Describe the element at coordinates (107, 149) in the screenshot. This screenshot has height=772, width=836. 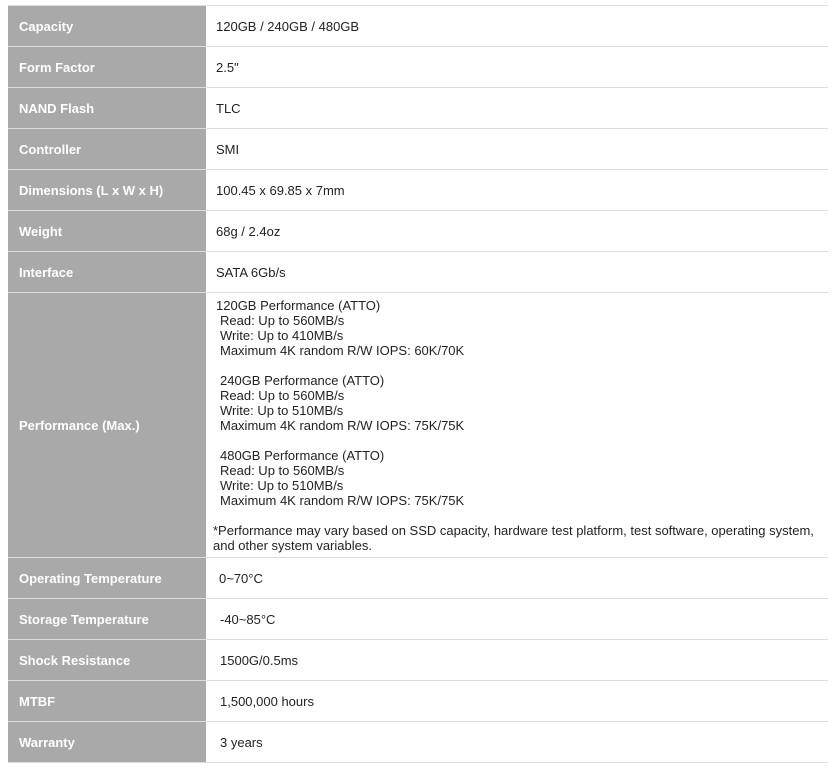
I see `spec-label: Controller` at that location.